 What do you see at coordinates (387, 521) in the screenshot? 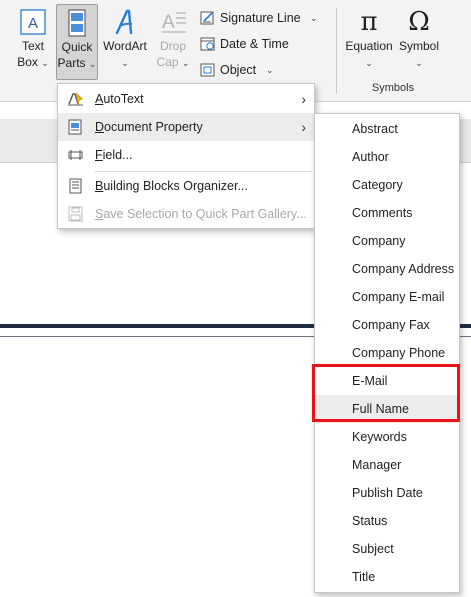
I see `property-status: Status` at bounding box center [387, 521].